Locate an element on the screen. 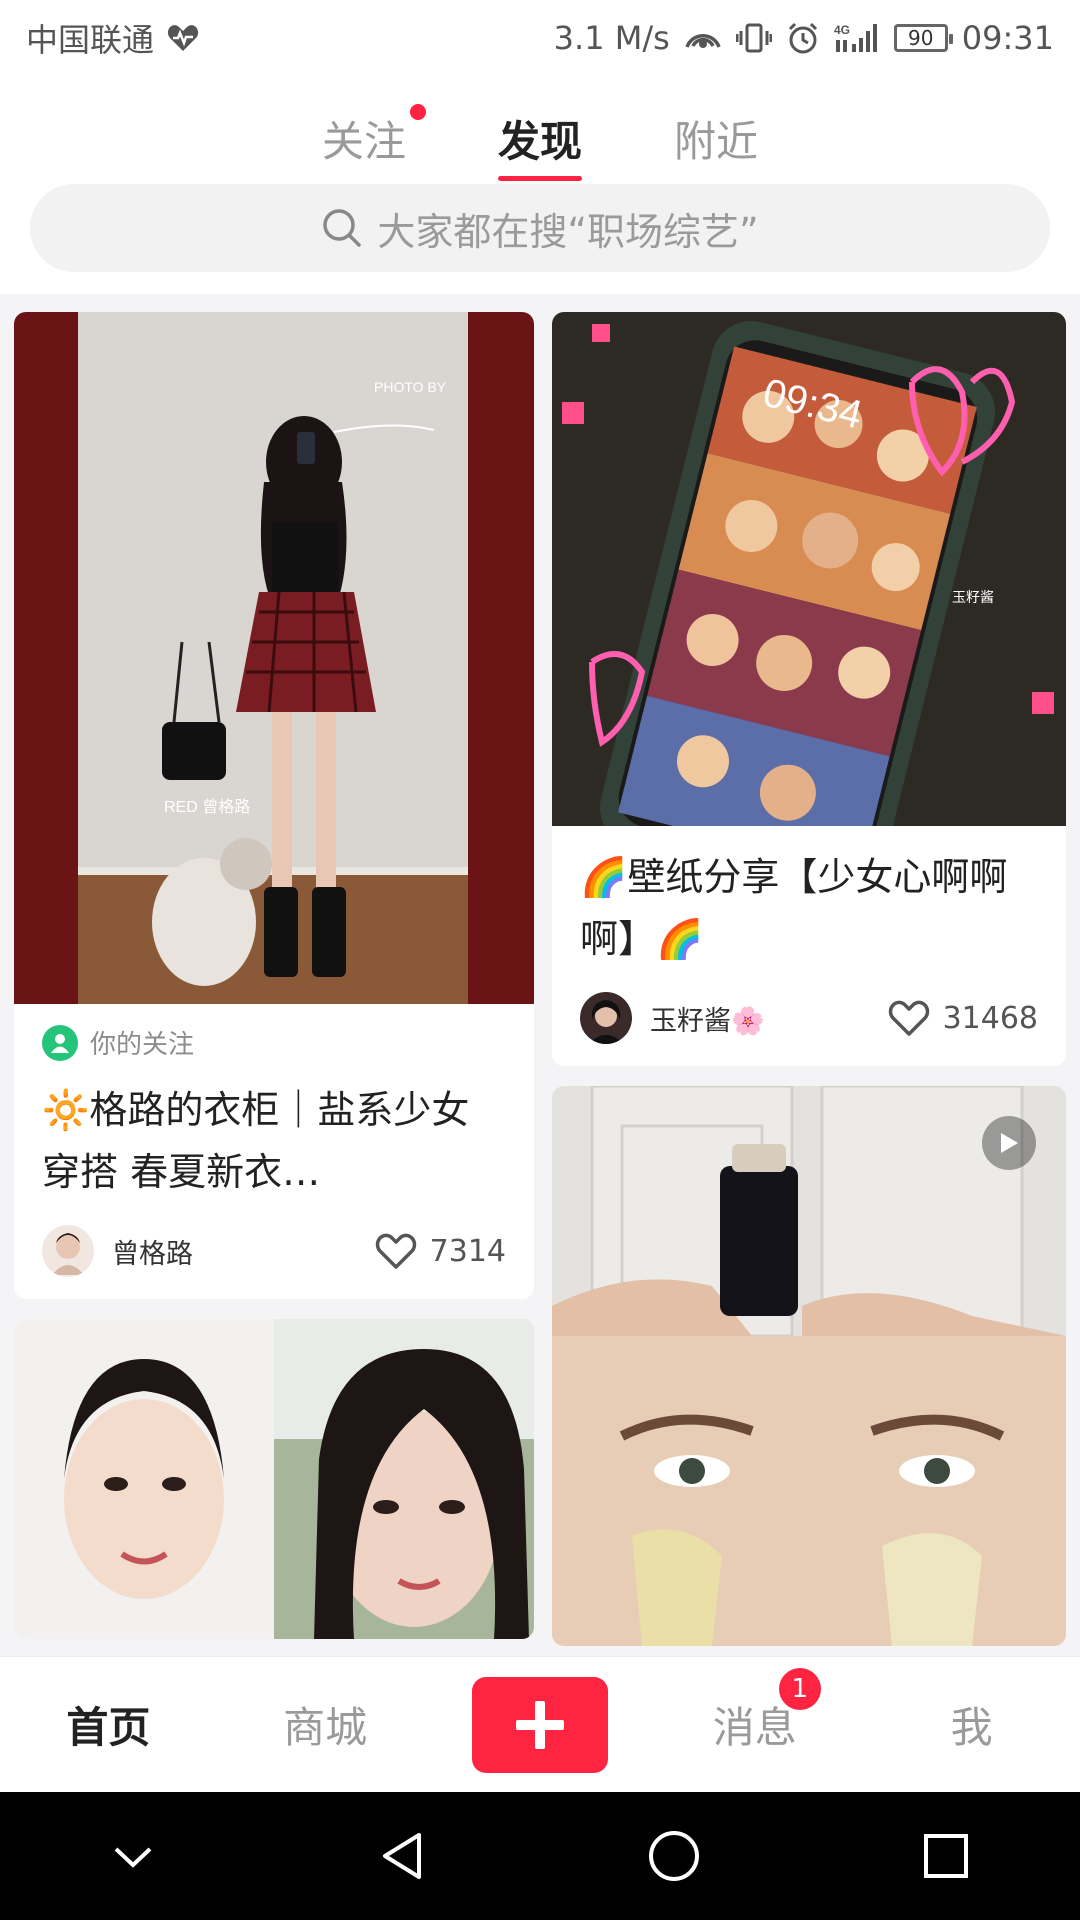 Image resolution: width=1080 pixels, height=1920 pixels. top-header: 关注 发现 附近 大家都在搜“职场综艺” is located at coordinates (540, 185).